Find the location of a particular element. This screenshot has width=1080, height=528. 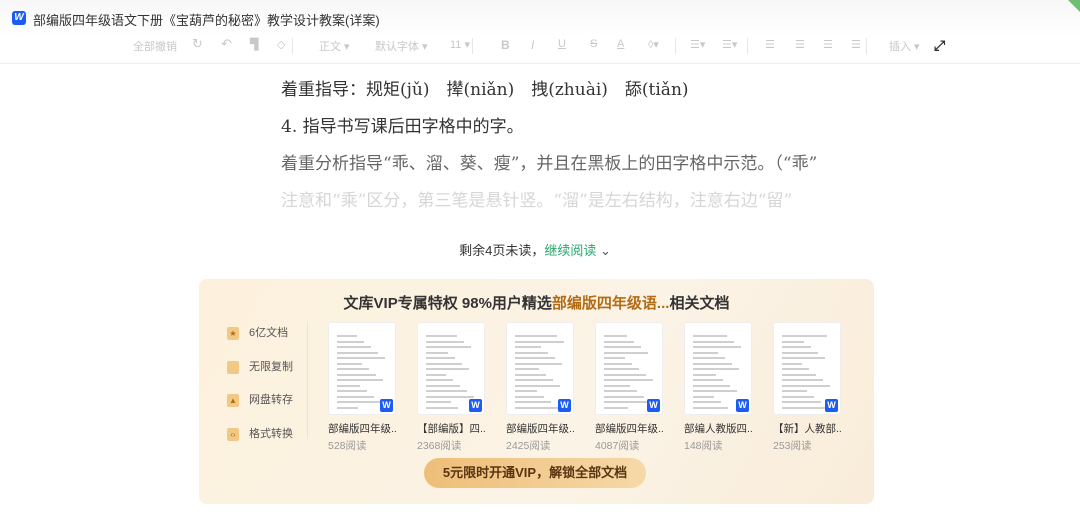

related-doc-card: W 部编版四年级... 4087阅读 is located at coordinates (629, 387).